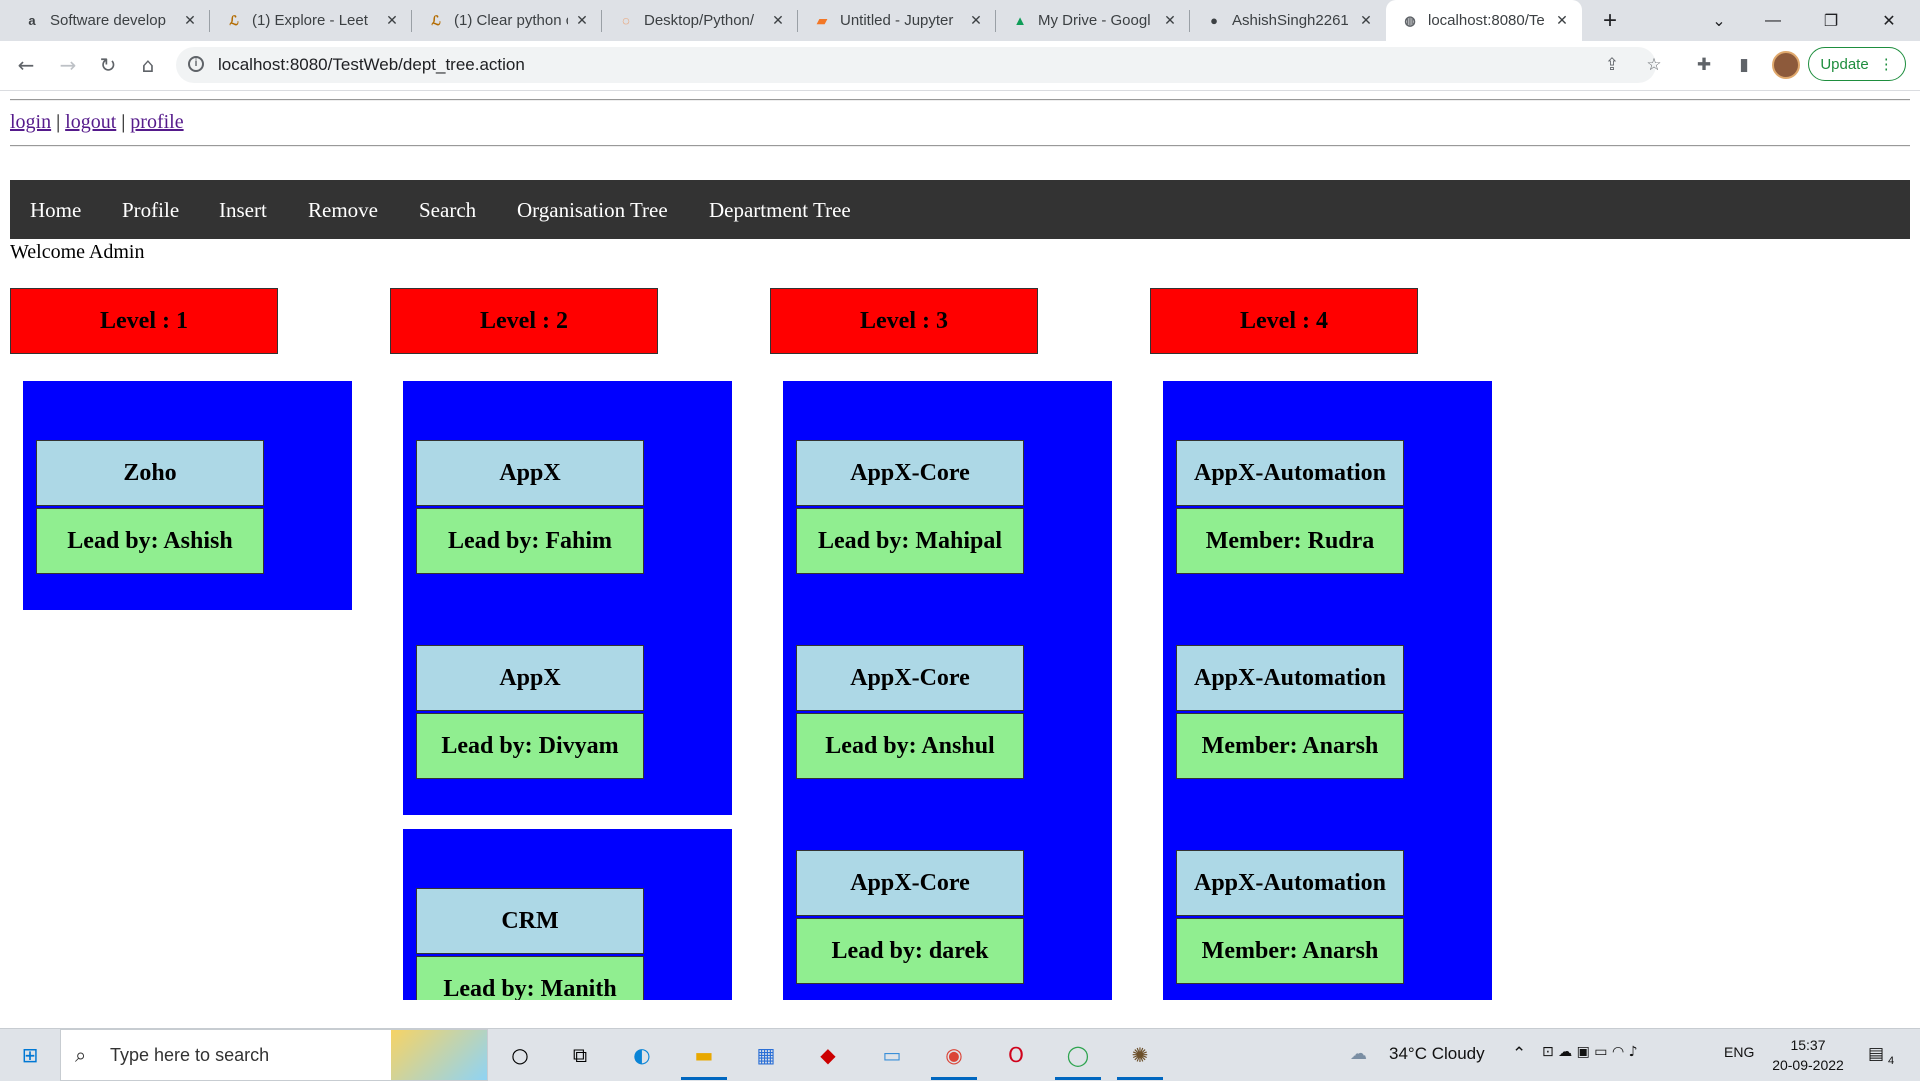 This screenshot has height=1081, width=1920. What do you see at coordinates (1016, 1055) in the screenshot?
I see `opera-icon: O` at bounding box center [1016, 1055].